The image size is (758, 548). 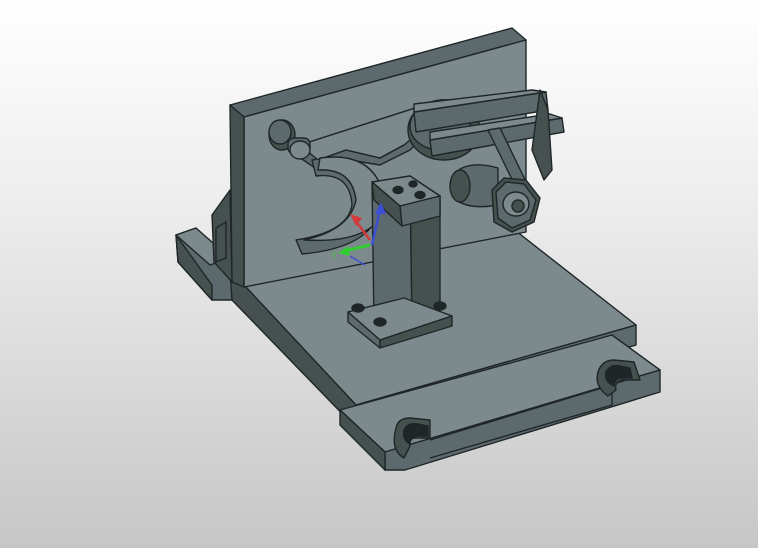 I want to click on left-stub, so click(x=221, y=242).